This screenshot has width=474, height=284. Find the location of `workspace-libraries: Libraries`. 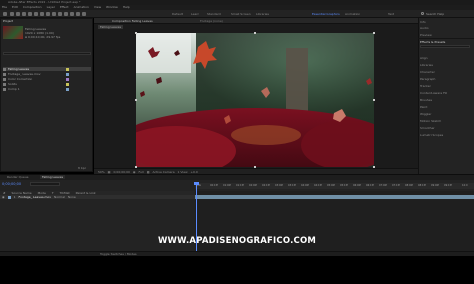

workspace-libraries: Libraries is located at coordinates (262, 14).